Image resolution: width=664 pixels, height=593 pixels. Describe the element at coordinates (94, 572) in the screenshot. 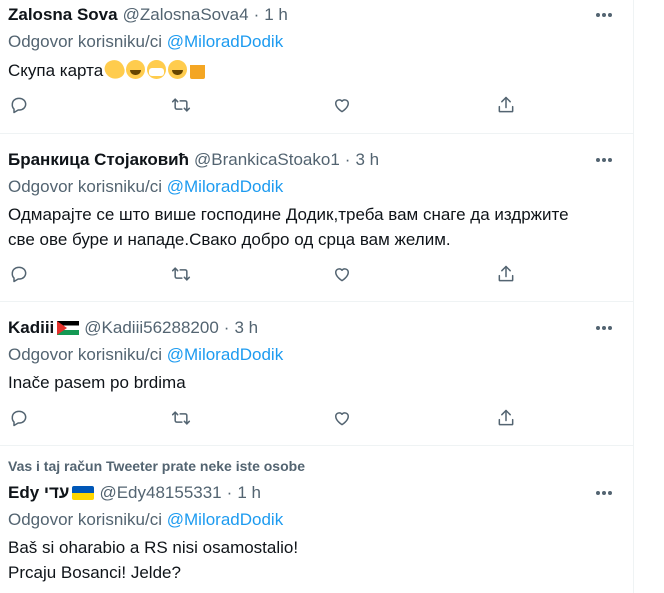

I see `tweet-text-line: Prcaju Bosanci! Jelde?` at that location.